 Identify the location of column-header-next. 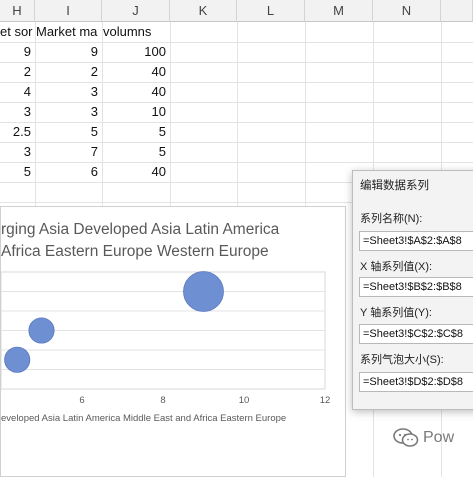
(457, 11).